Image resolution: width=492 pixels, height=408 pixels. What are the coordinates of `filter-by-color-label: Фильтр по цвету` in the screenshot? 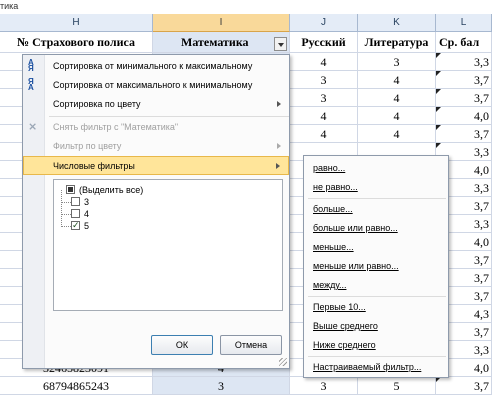 It's located at (87, 146).